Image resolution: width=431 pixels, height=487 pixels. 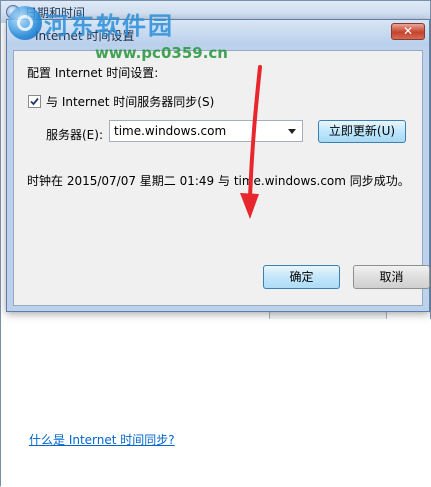 I want to click on server-value: time.windows.com, so click(x=170, y=131).